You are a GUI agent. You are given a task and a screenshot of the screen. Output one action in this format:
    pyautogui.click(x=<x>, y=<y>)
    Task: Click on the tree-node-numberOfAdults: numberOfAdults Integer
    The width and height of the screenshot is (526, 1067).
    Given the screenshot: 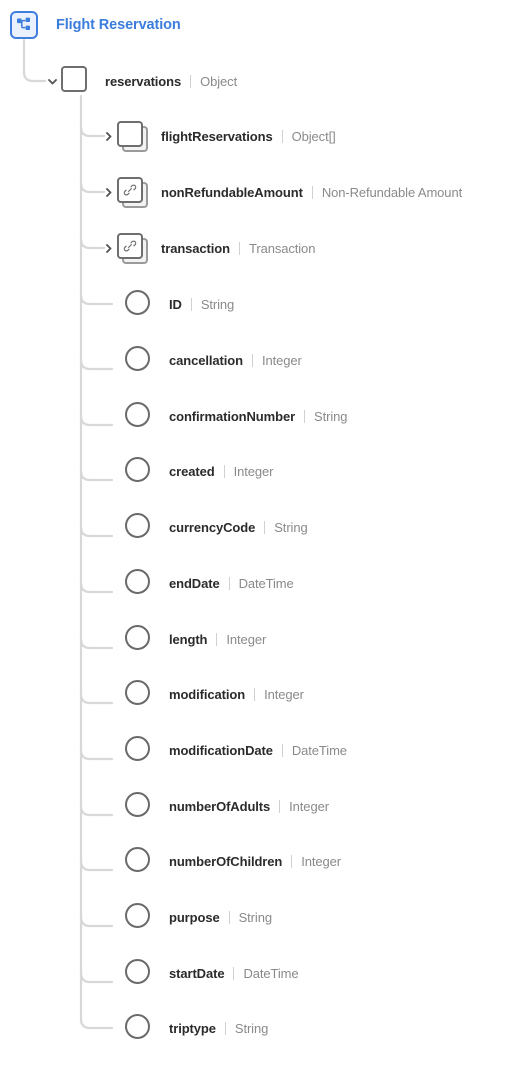 What is the action you would take?
    pyautogui.click(x=219, y=806)
    